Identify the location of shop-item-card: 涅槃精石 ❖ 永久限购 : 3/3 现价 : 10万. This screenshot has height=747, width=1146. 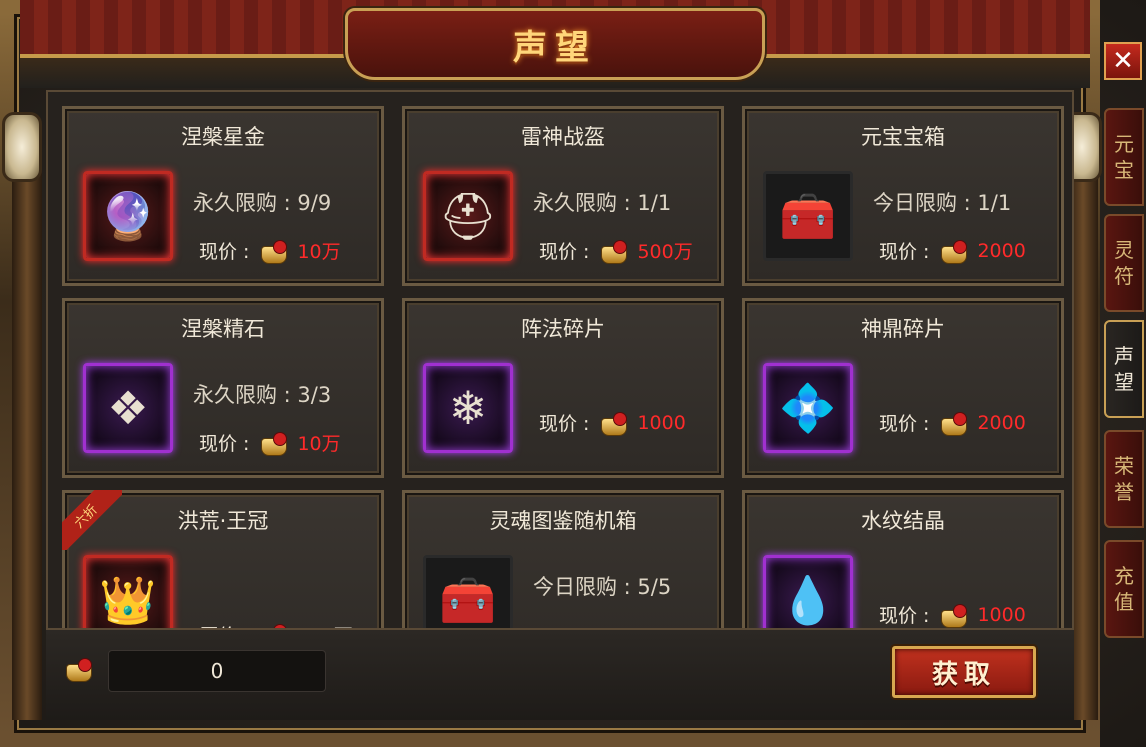
(223, 388).